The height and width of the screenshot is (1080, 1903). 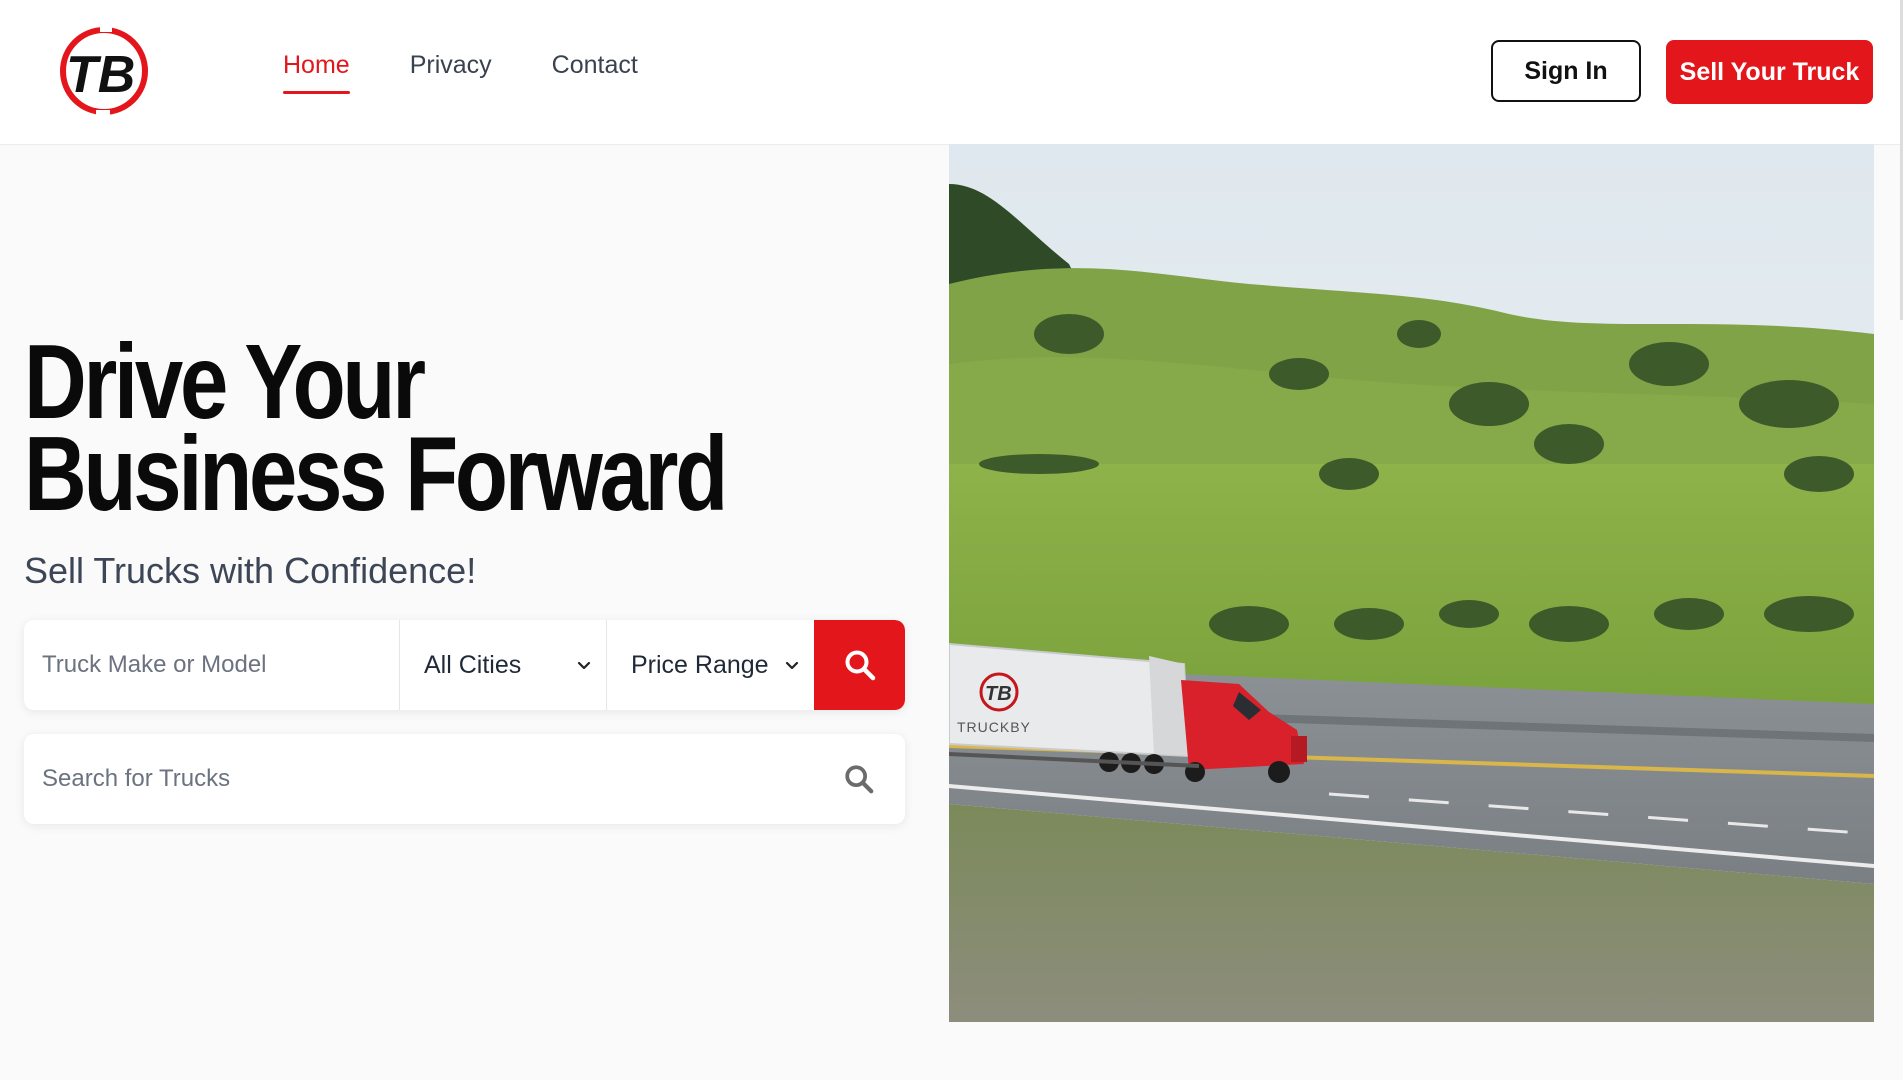 I want to click on search-trucks-input, so click(x=433, y=779).